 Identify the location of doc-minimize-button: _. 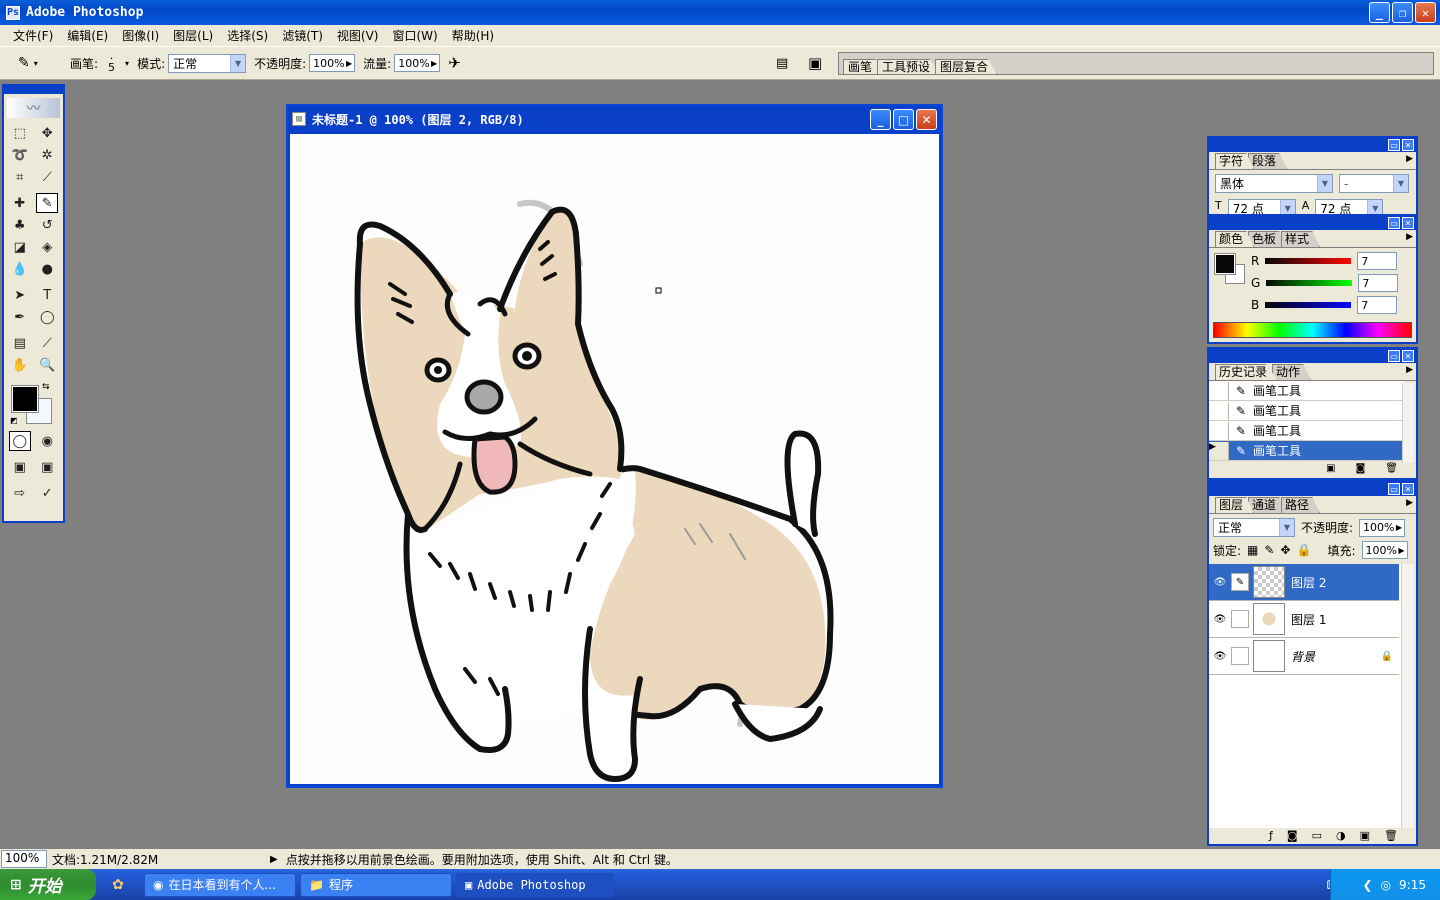
(880, 119).